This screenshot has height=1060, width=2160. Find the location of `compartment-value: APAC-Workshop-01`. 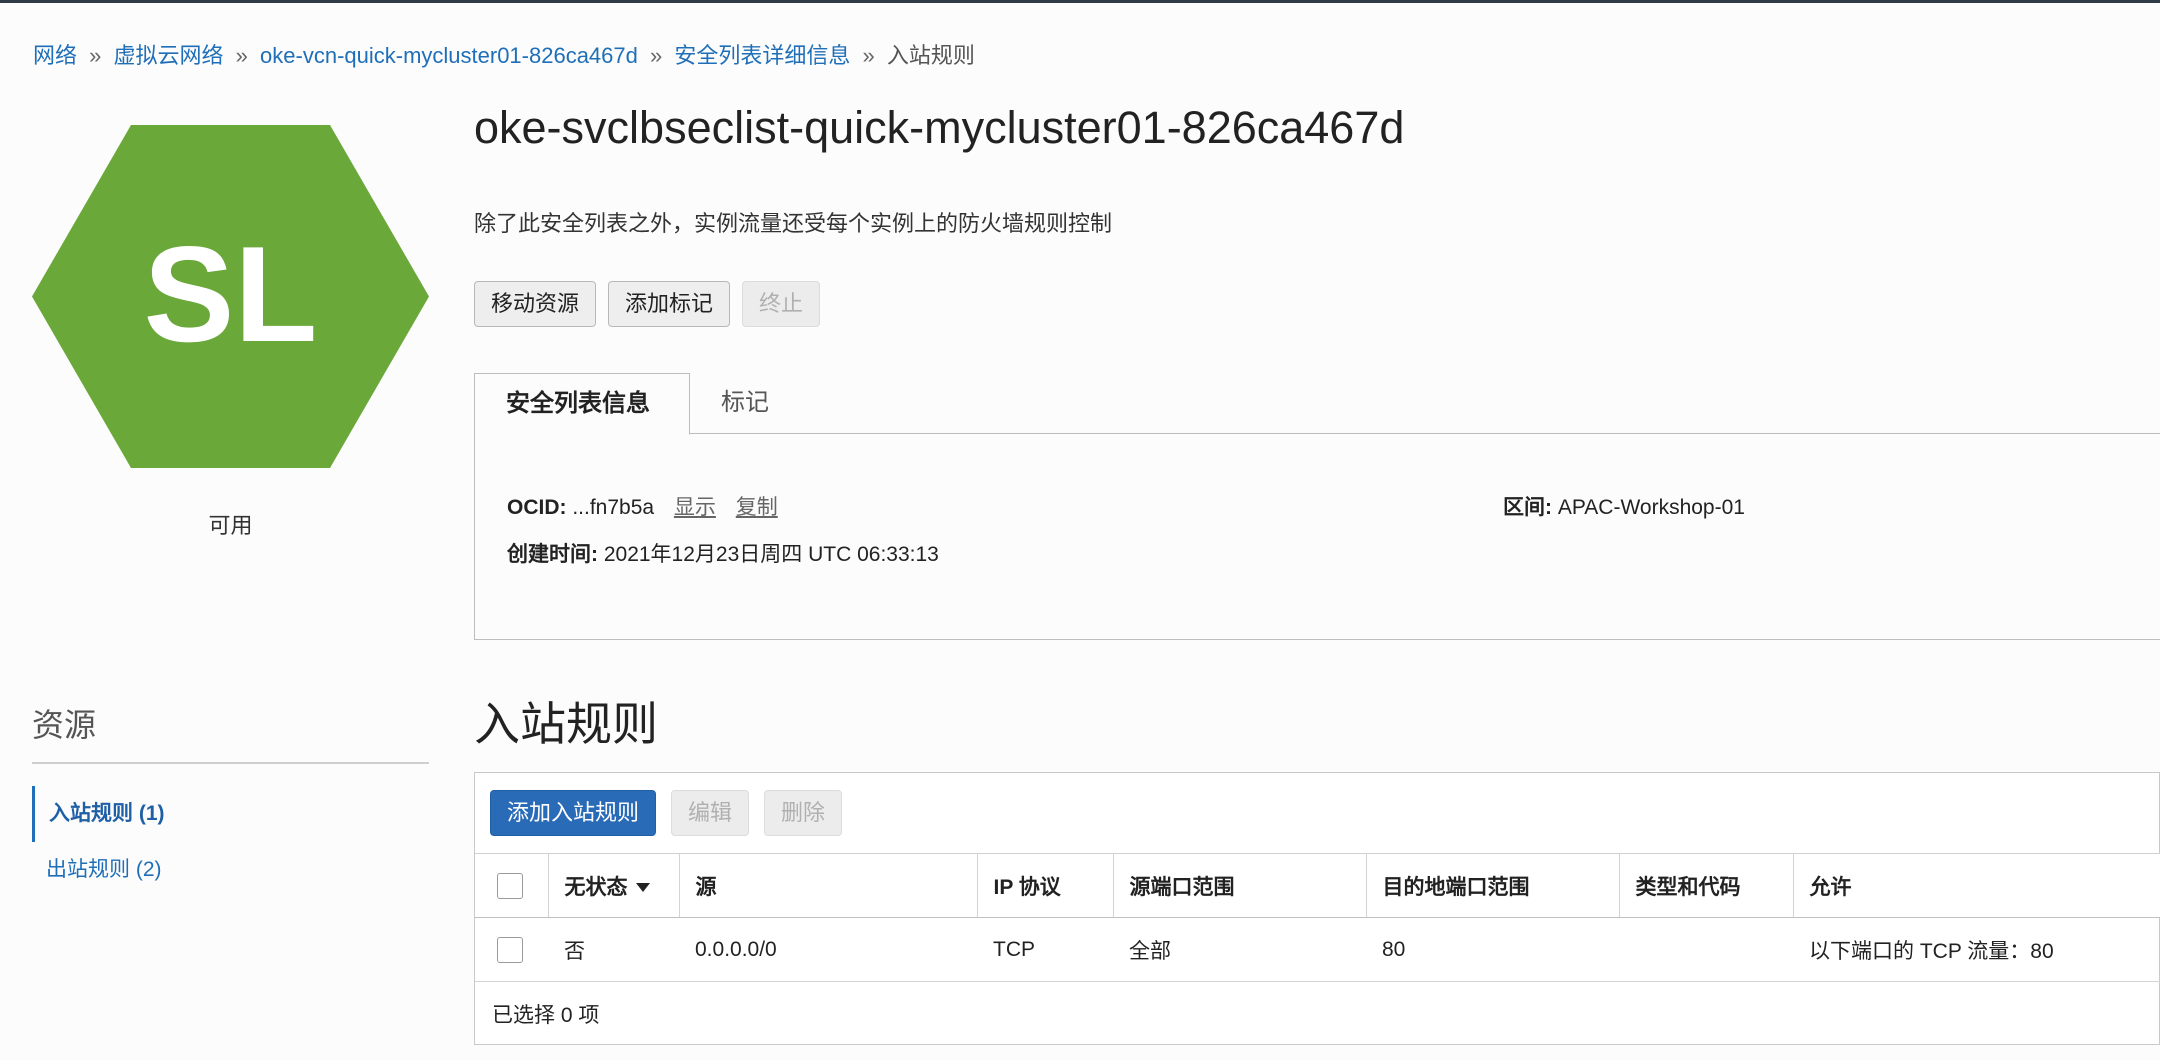

compartment-value: APAC-Workshop-01 is located at coordinates (1651, 507).